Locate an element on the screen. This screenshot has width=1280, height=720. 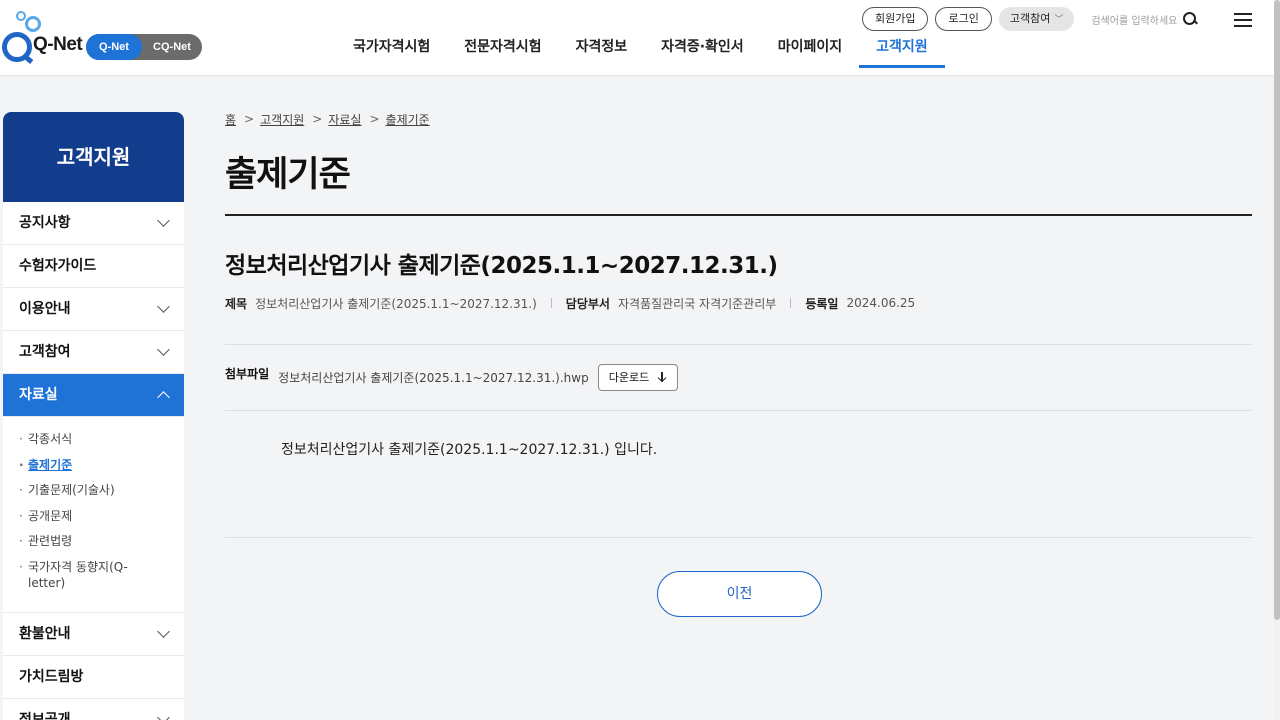
breadcrumb-home: 홈 is located at coordinates (230, 119).